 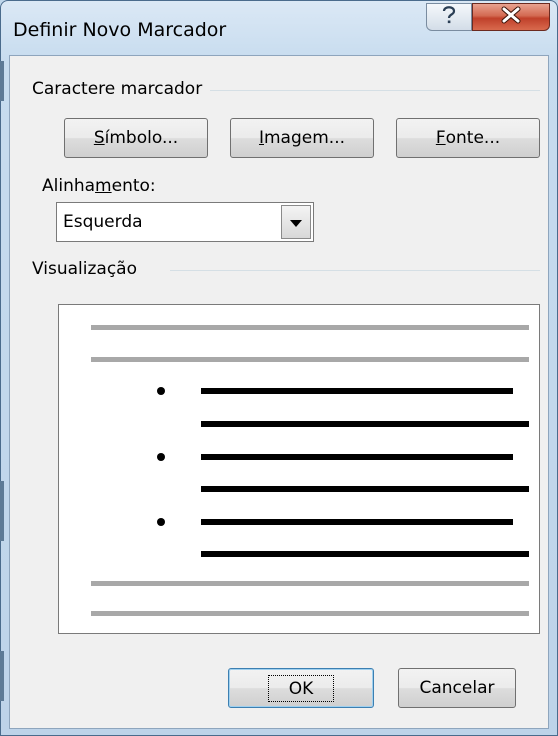 I want to click on close-x-icon, so click(x=511, y=17).